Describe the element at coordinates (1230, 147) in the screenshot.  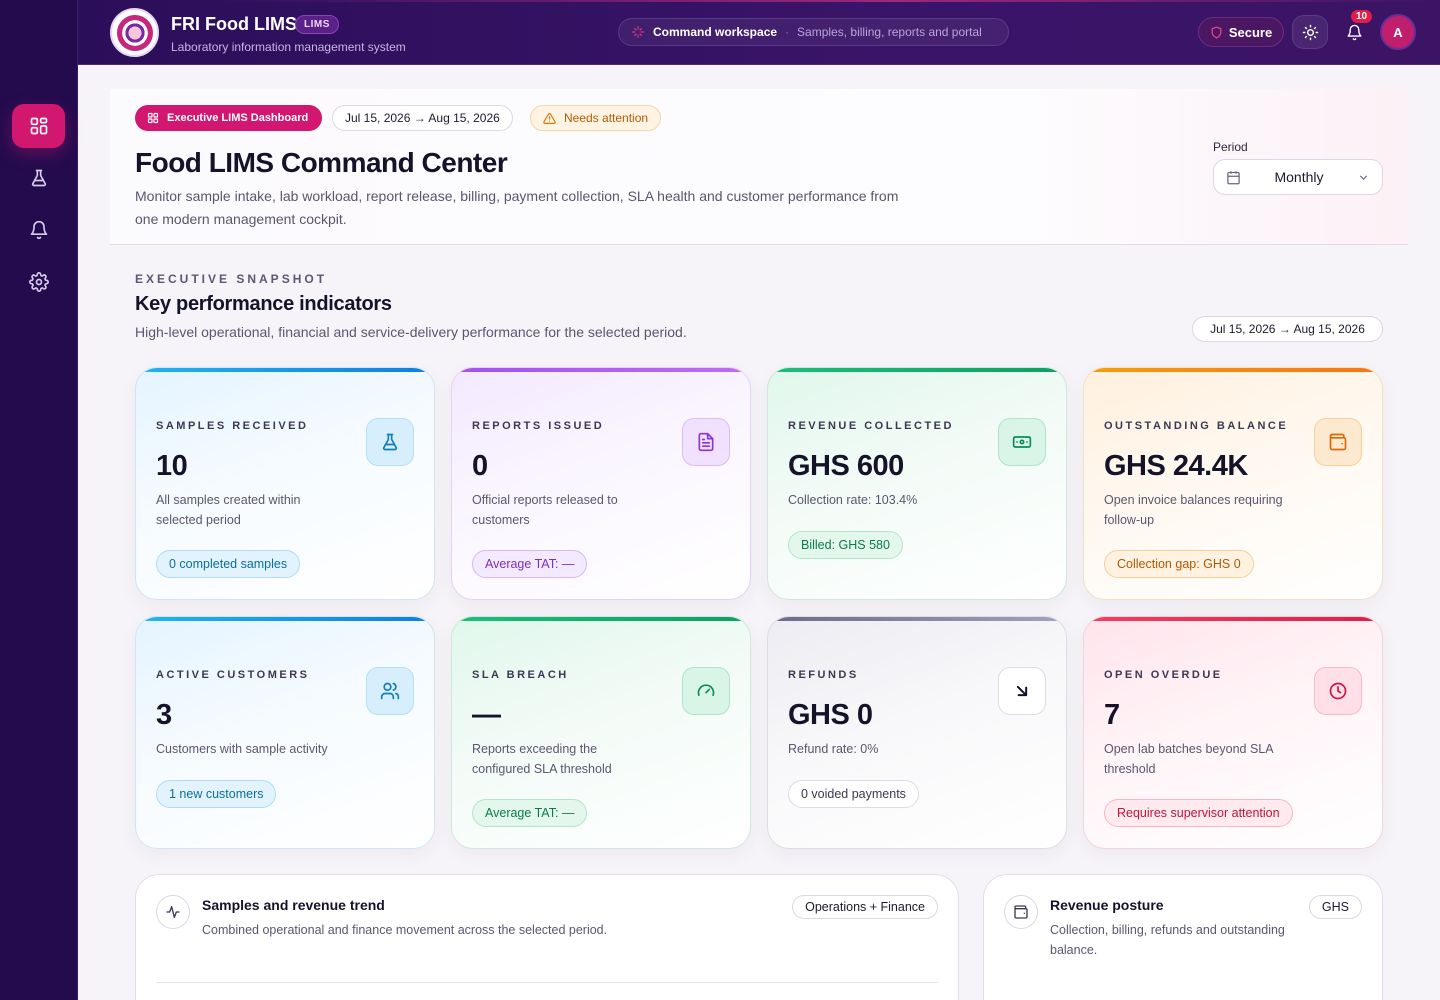
I see `period-label: Period` at that location.